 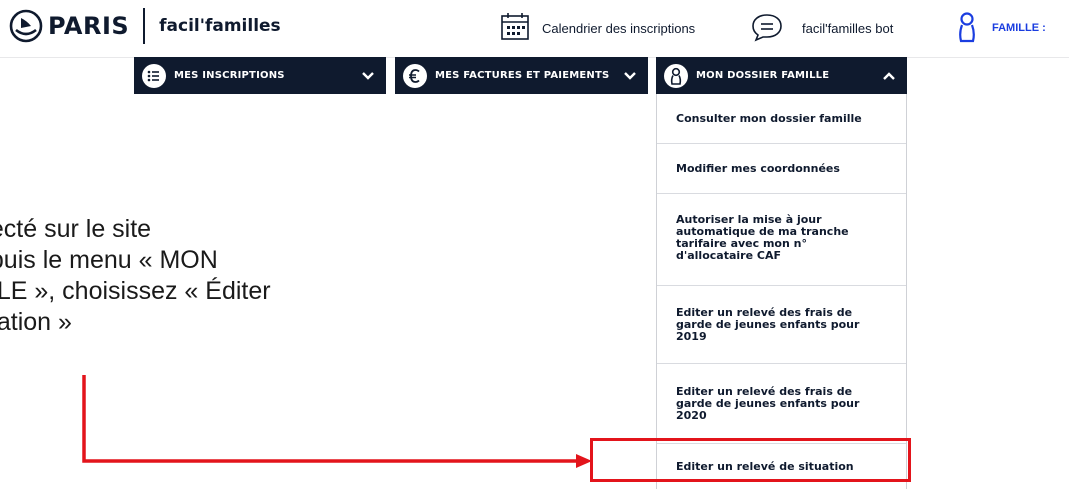 I want to click on pointer-arrow, so click(x=337, y=421).